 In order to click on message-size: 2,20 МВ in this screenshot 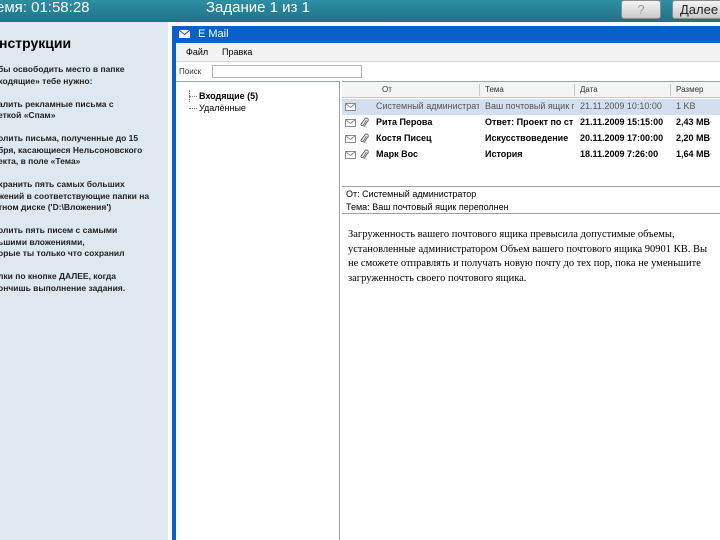, I will do `click(693, 138)`.